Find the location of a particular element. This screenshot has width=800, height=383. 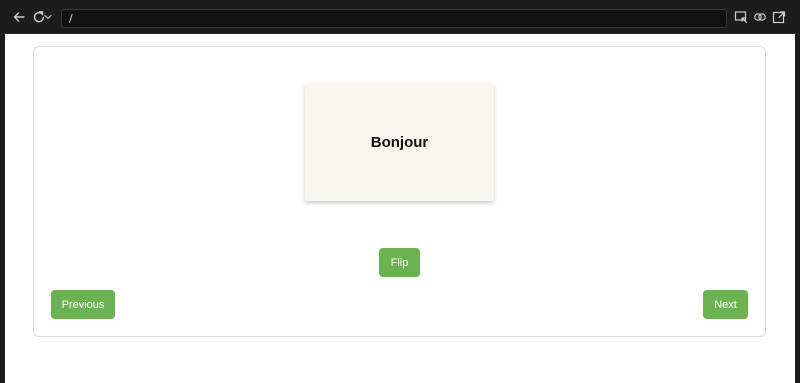

open-external-icon is located at coordinates (779, 17).